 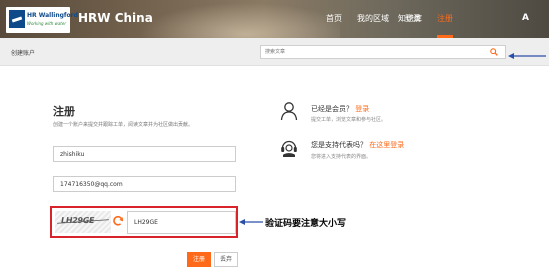 I want to click on refresh-icon, so click(x=118, y=221).